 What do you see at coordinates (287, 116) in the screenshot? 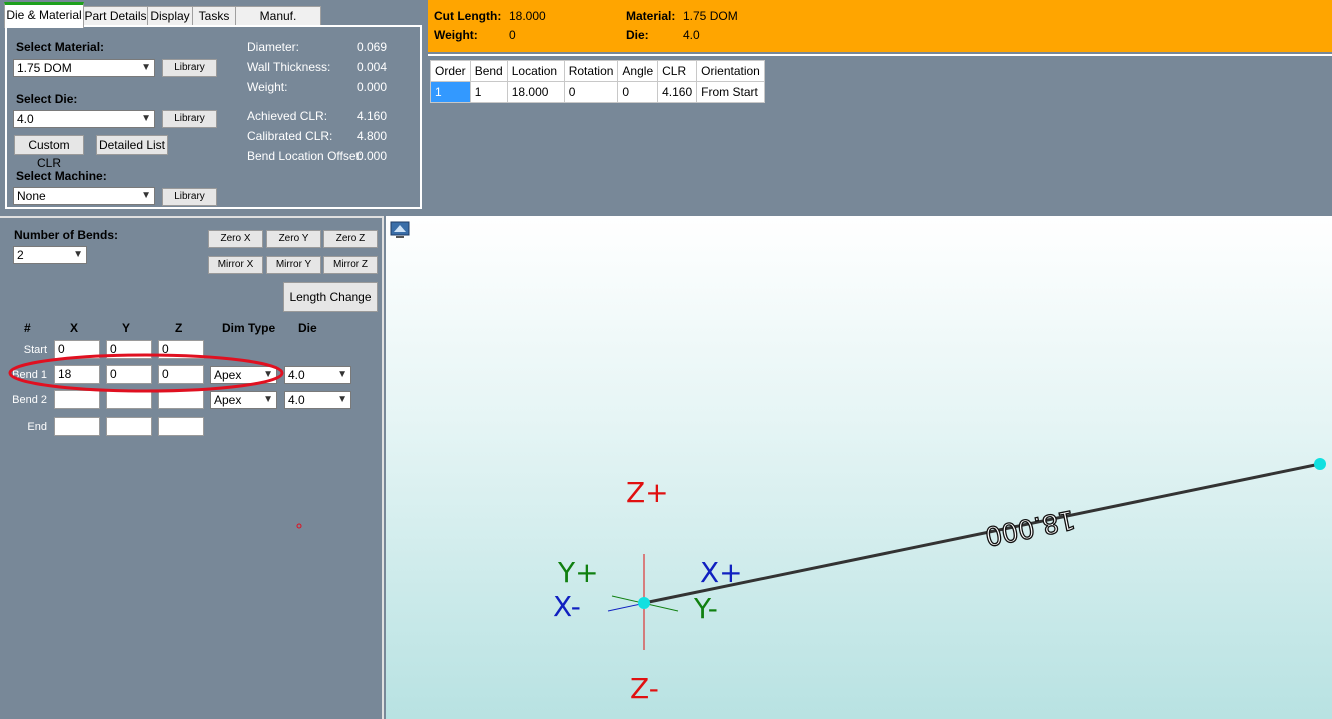
I see `achieved-clr-label: Achieved CLR:` at bounding box center [287, 116].